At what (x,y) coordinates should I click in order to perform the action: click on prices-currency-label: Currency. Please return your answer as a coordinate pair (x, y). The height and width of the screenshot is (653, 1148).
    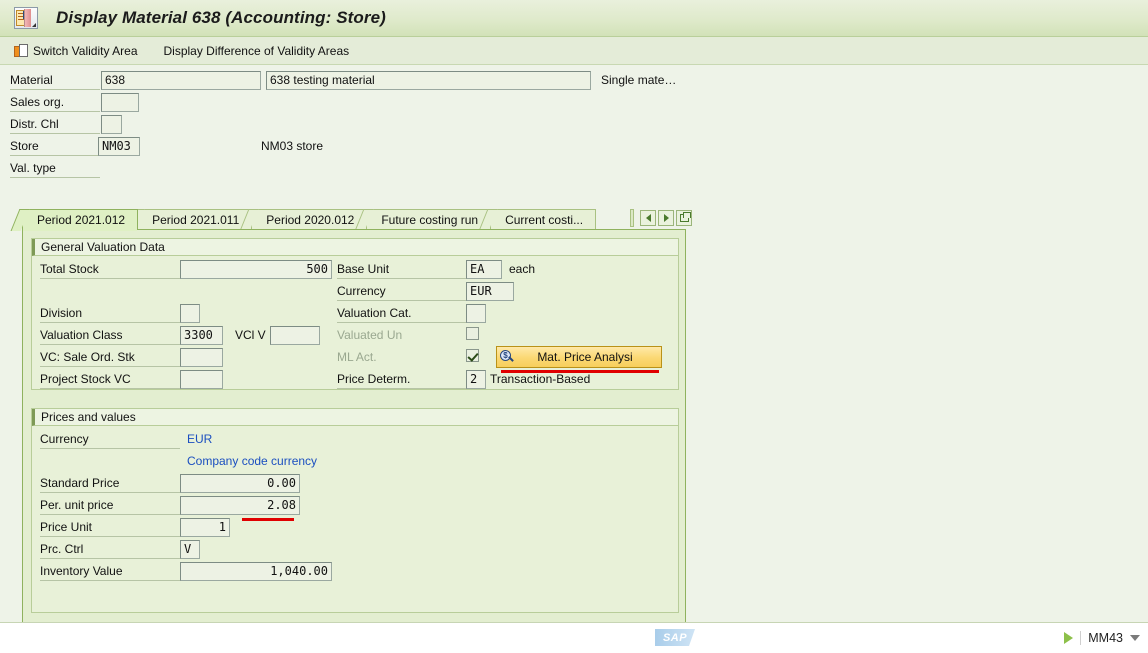
    Looking at the image, I should click on (110, 440).